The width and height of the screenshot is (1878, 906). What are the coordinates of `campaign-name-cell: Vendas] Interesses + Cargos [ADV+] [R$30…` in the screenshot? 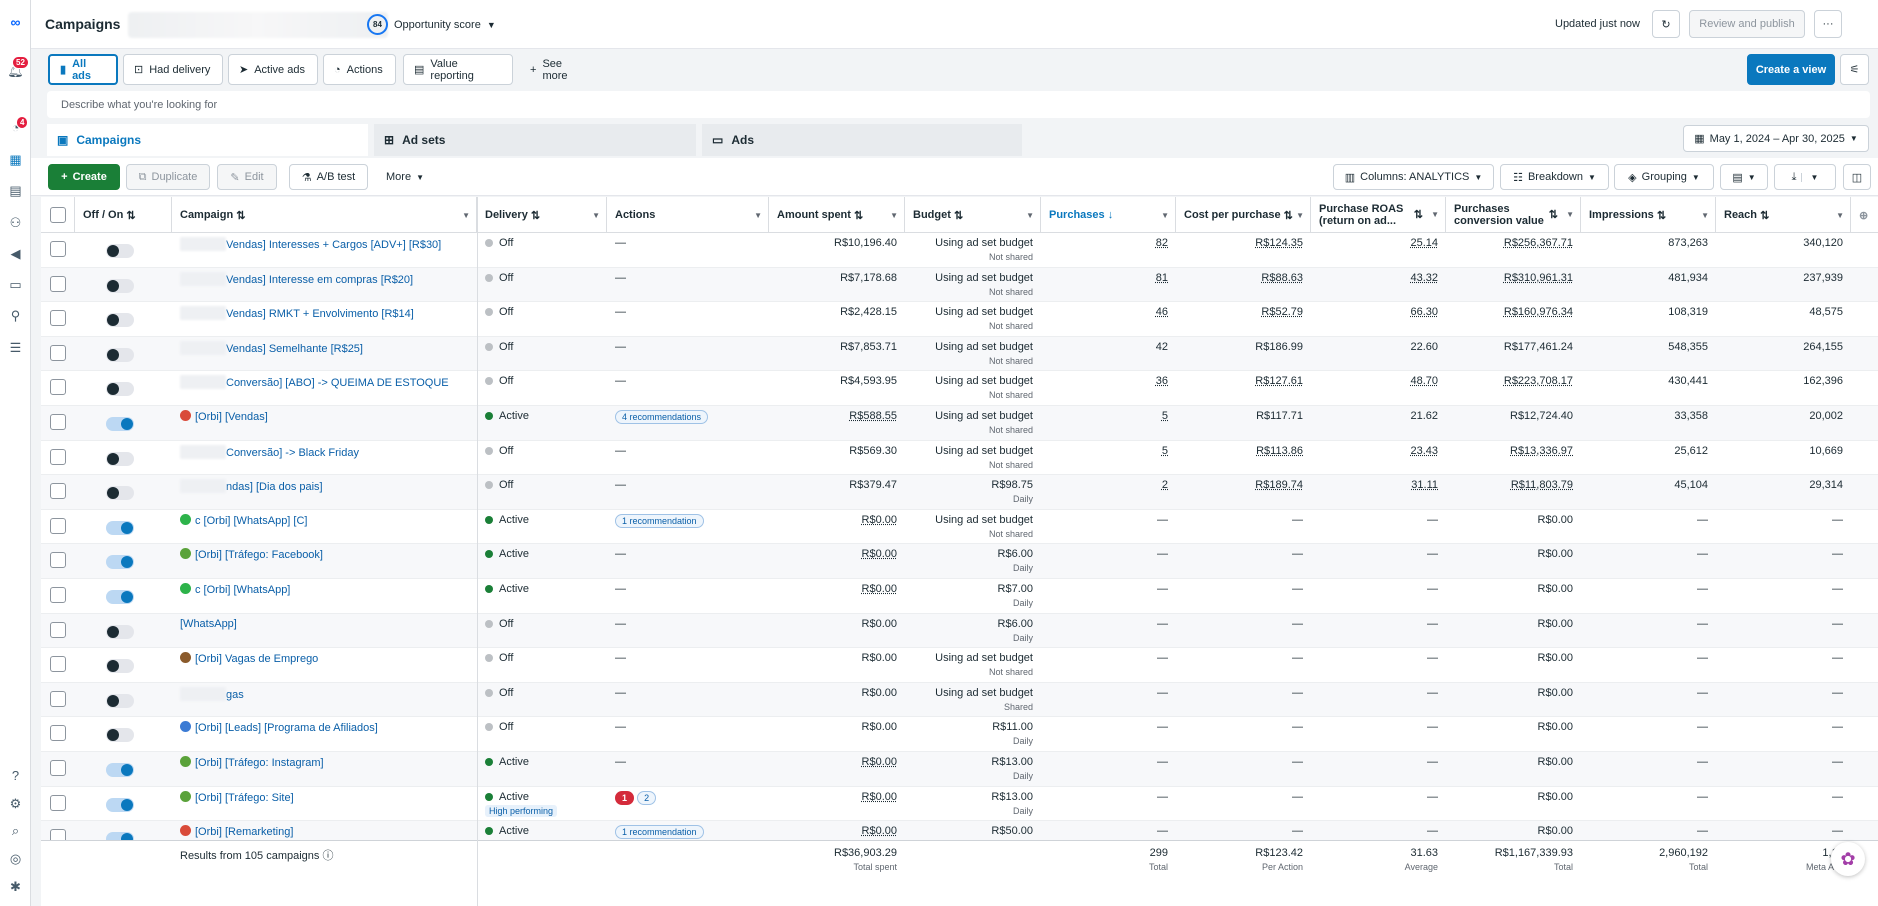 It's located at (324, 250).